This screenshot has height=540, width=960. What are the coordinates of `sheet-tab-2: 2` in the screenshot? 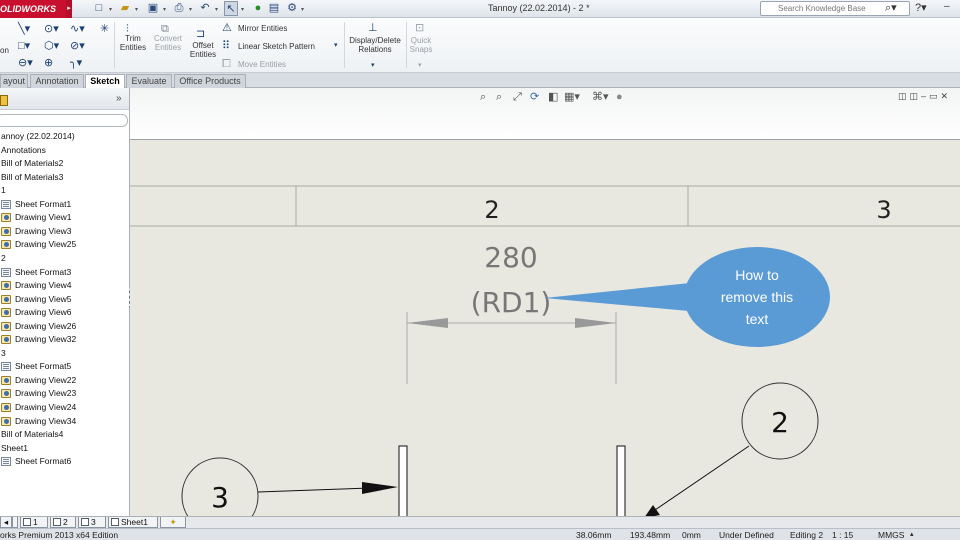 It's located at (63, 522).